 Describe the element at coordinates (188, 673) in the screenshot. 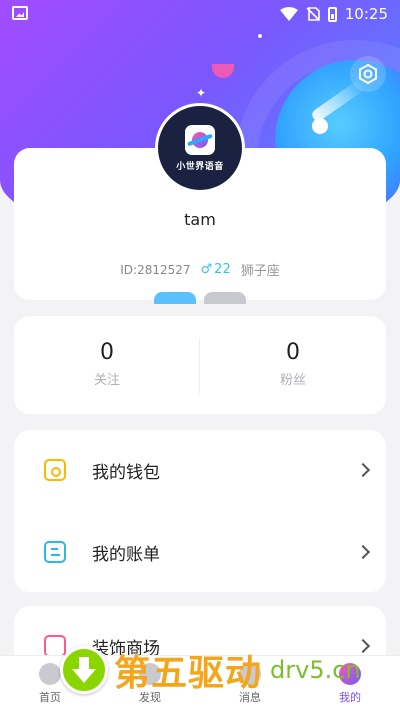

I see `watermark-text: 第五驱动` at that location.